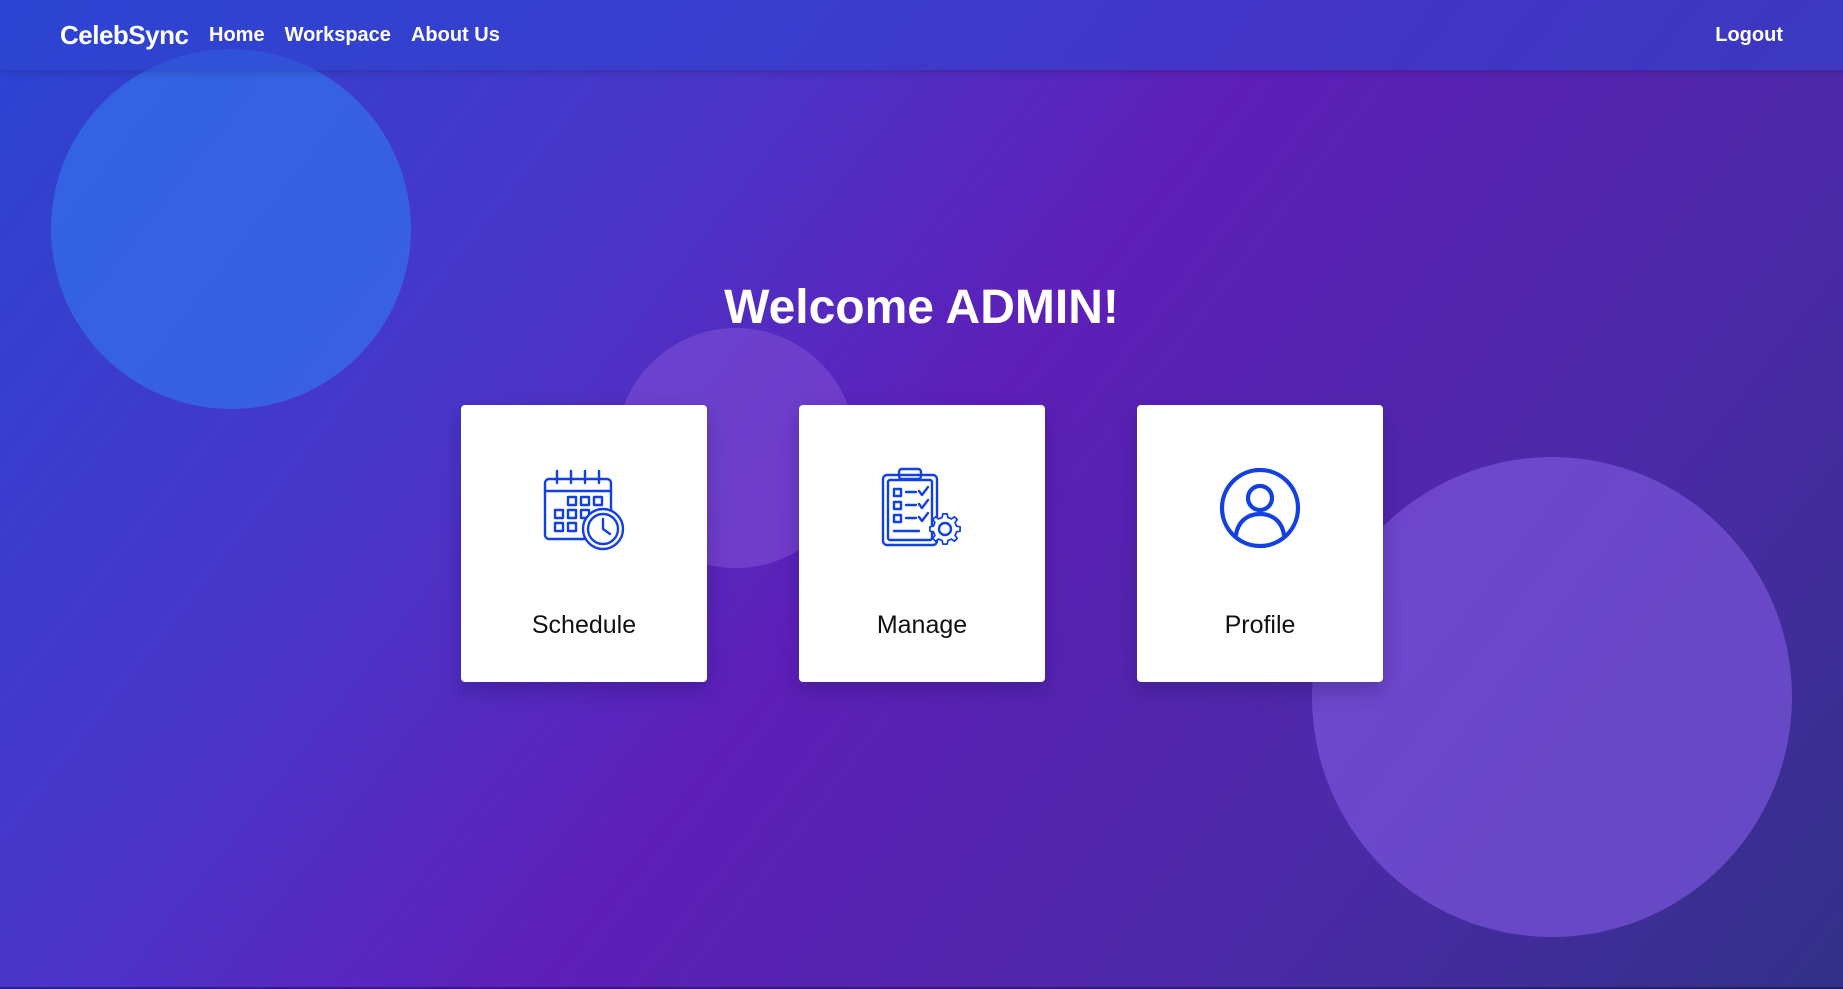 The width and height of the screenshot is (1843, 989). I want to click on profile-card: Profile, so click(1260, 543).